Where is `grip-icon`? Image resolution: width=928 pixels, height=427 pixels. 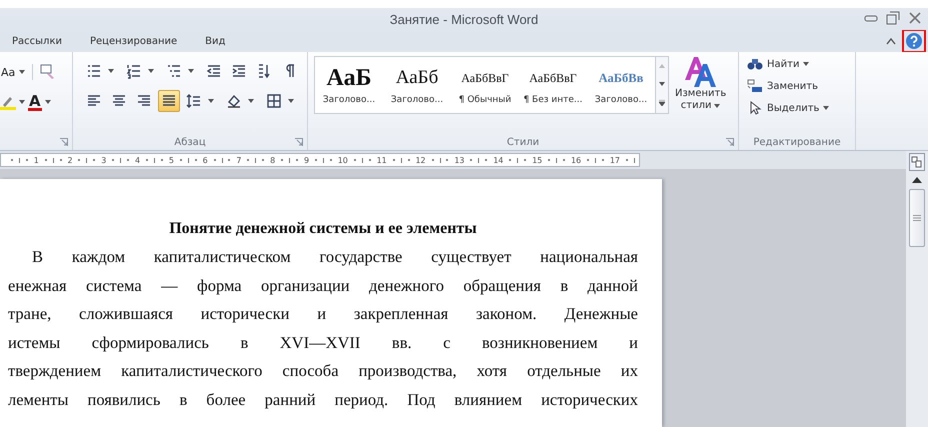 grip-icon is located at coordinates (917, 218).